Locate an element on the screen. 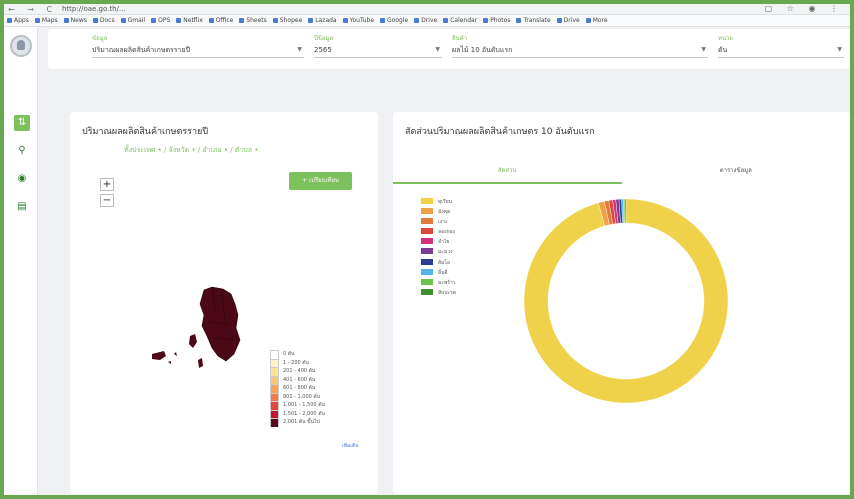 The width and height of the screenshot is (854, 499). browser-action-icons: ▢ ☆ ◉ ⋮ is located at coordinates (804, 8).